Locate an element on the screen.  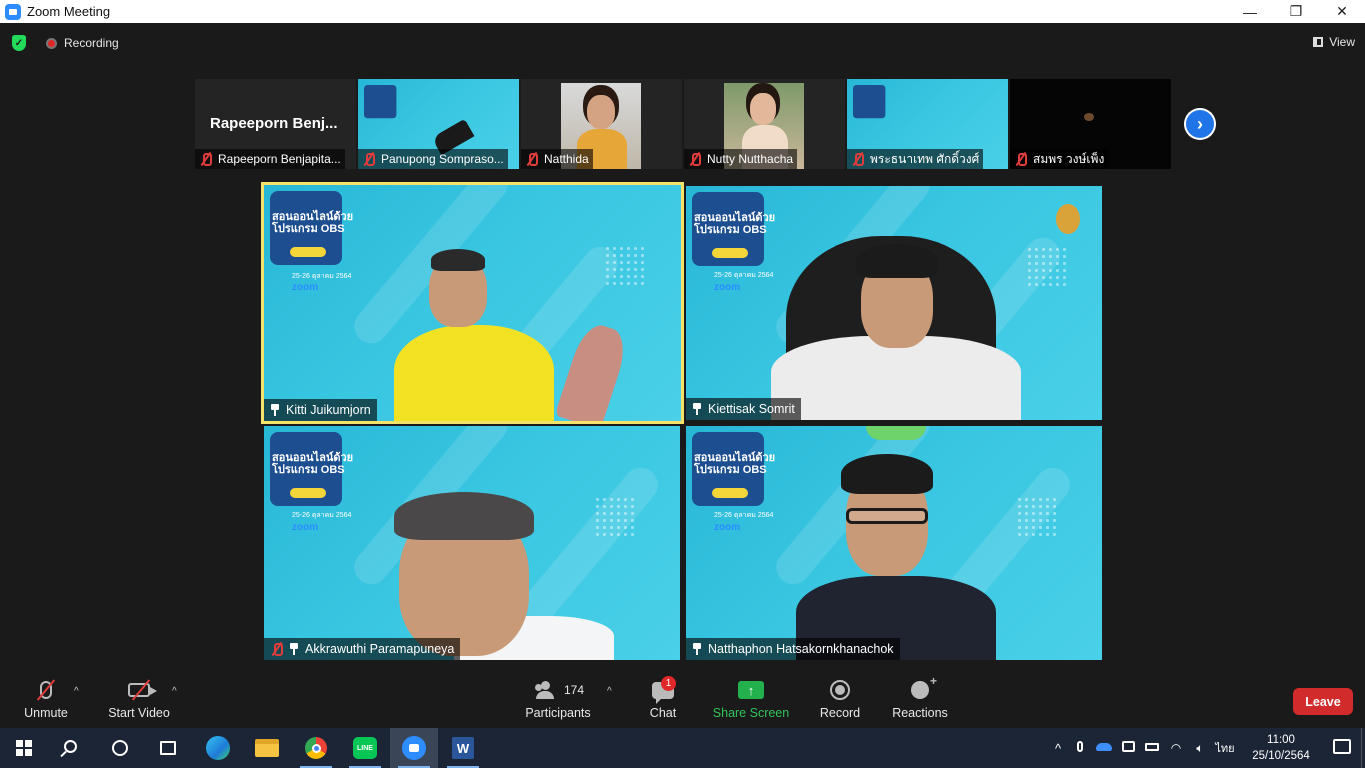
restore-button: ❐ is located at coordinates (1296, 11).